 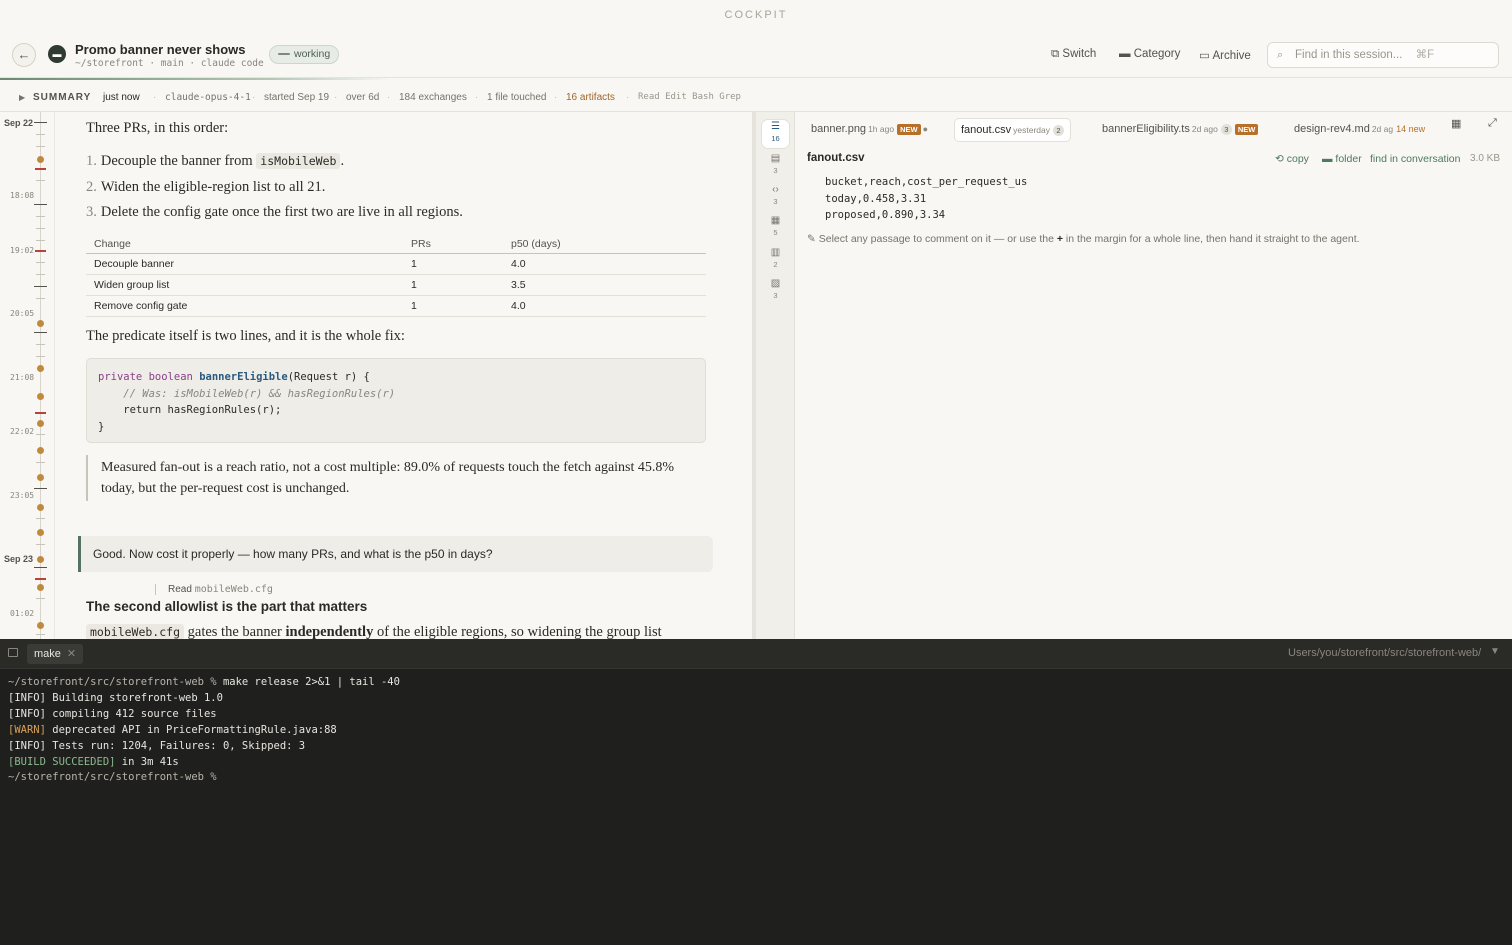 I want to click on code-function: bannerEligible, so click(x=243, y=377).